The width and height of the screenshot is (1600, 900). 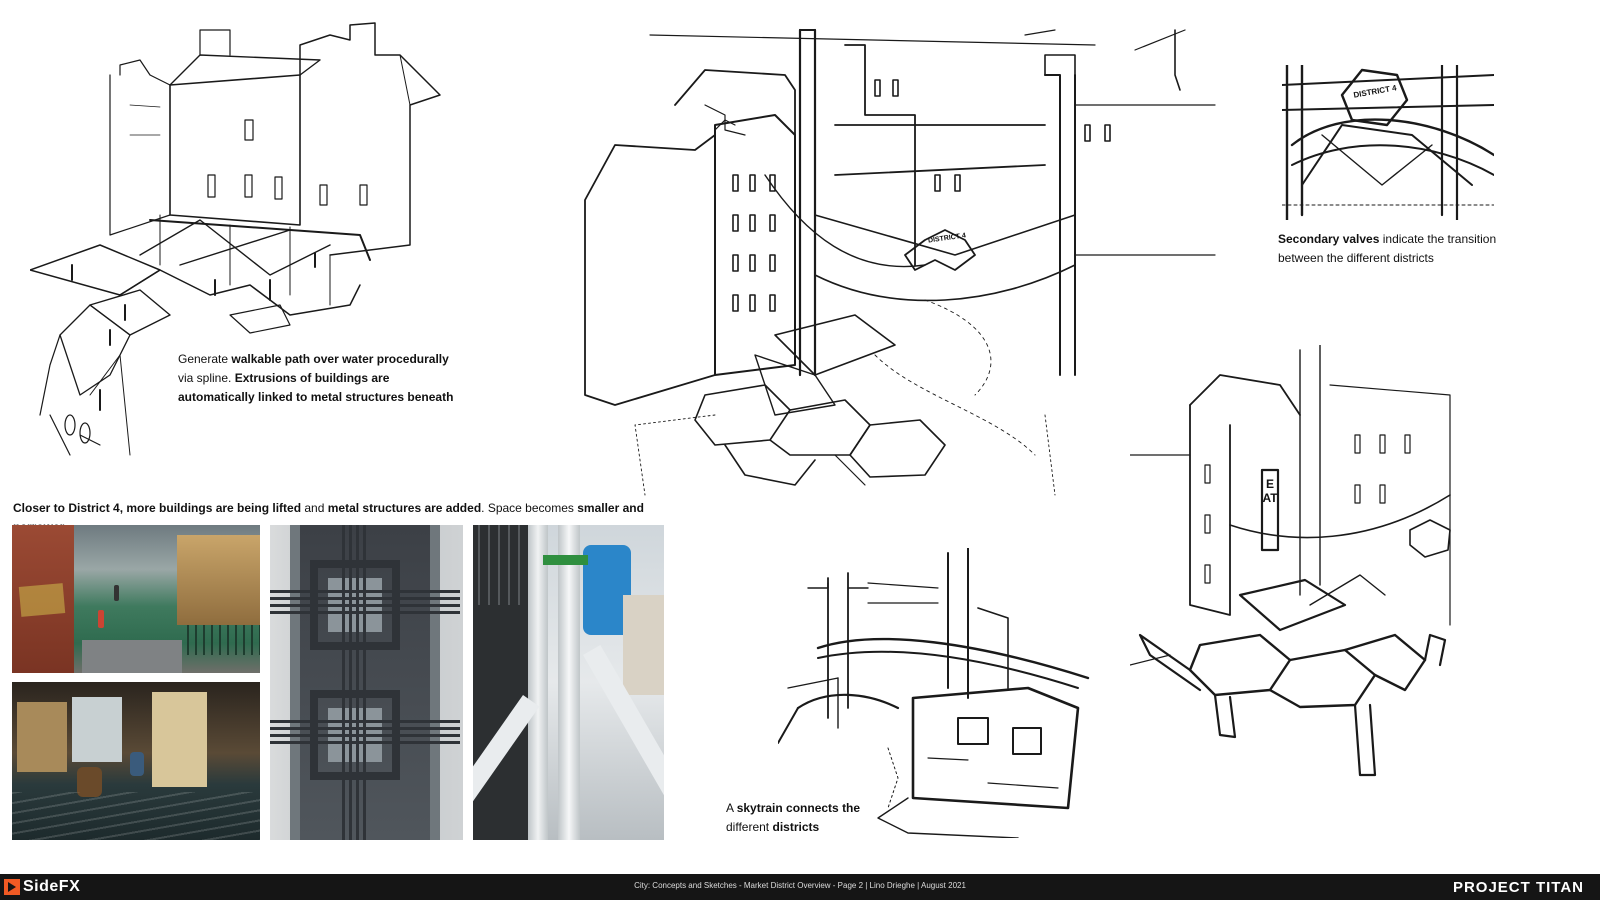 I want to click on project-title: PROJECT TITAN, so click(x=1518, y=887).